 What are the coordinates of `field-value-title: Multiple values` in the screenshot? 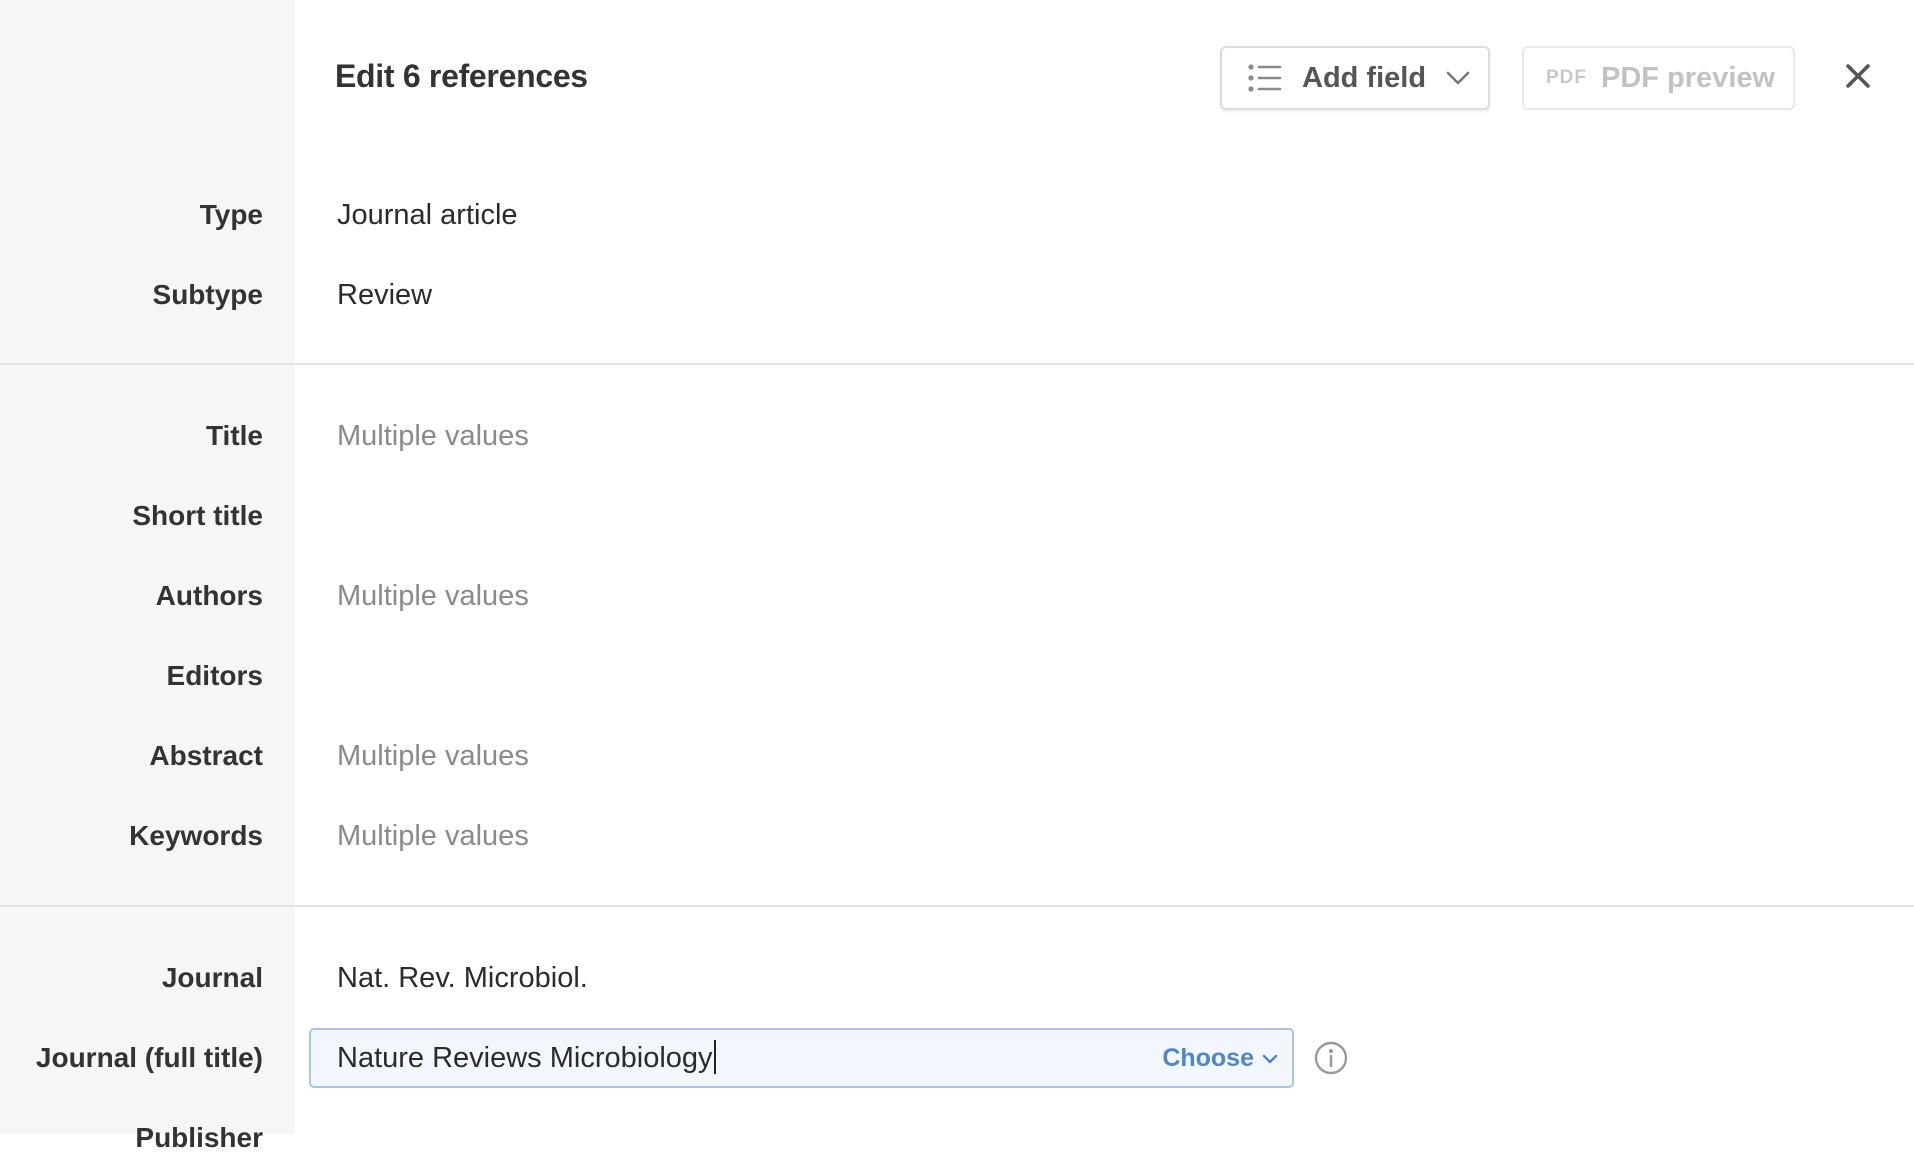 It's located at (433, 436).